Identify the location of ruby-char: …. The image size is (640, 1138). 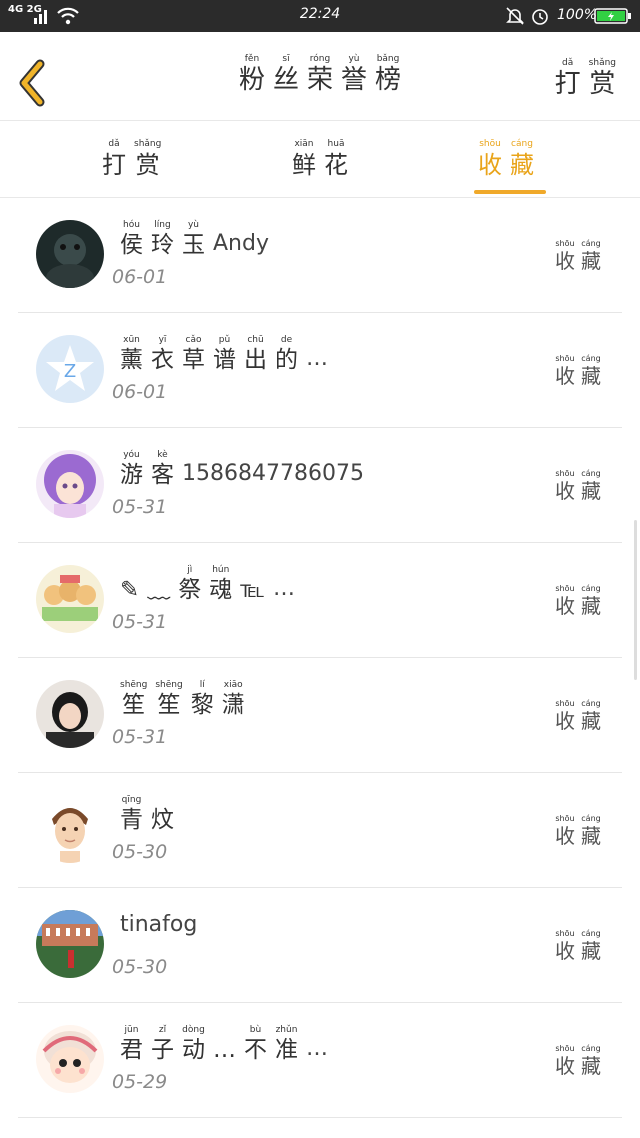
(224, 1044).